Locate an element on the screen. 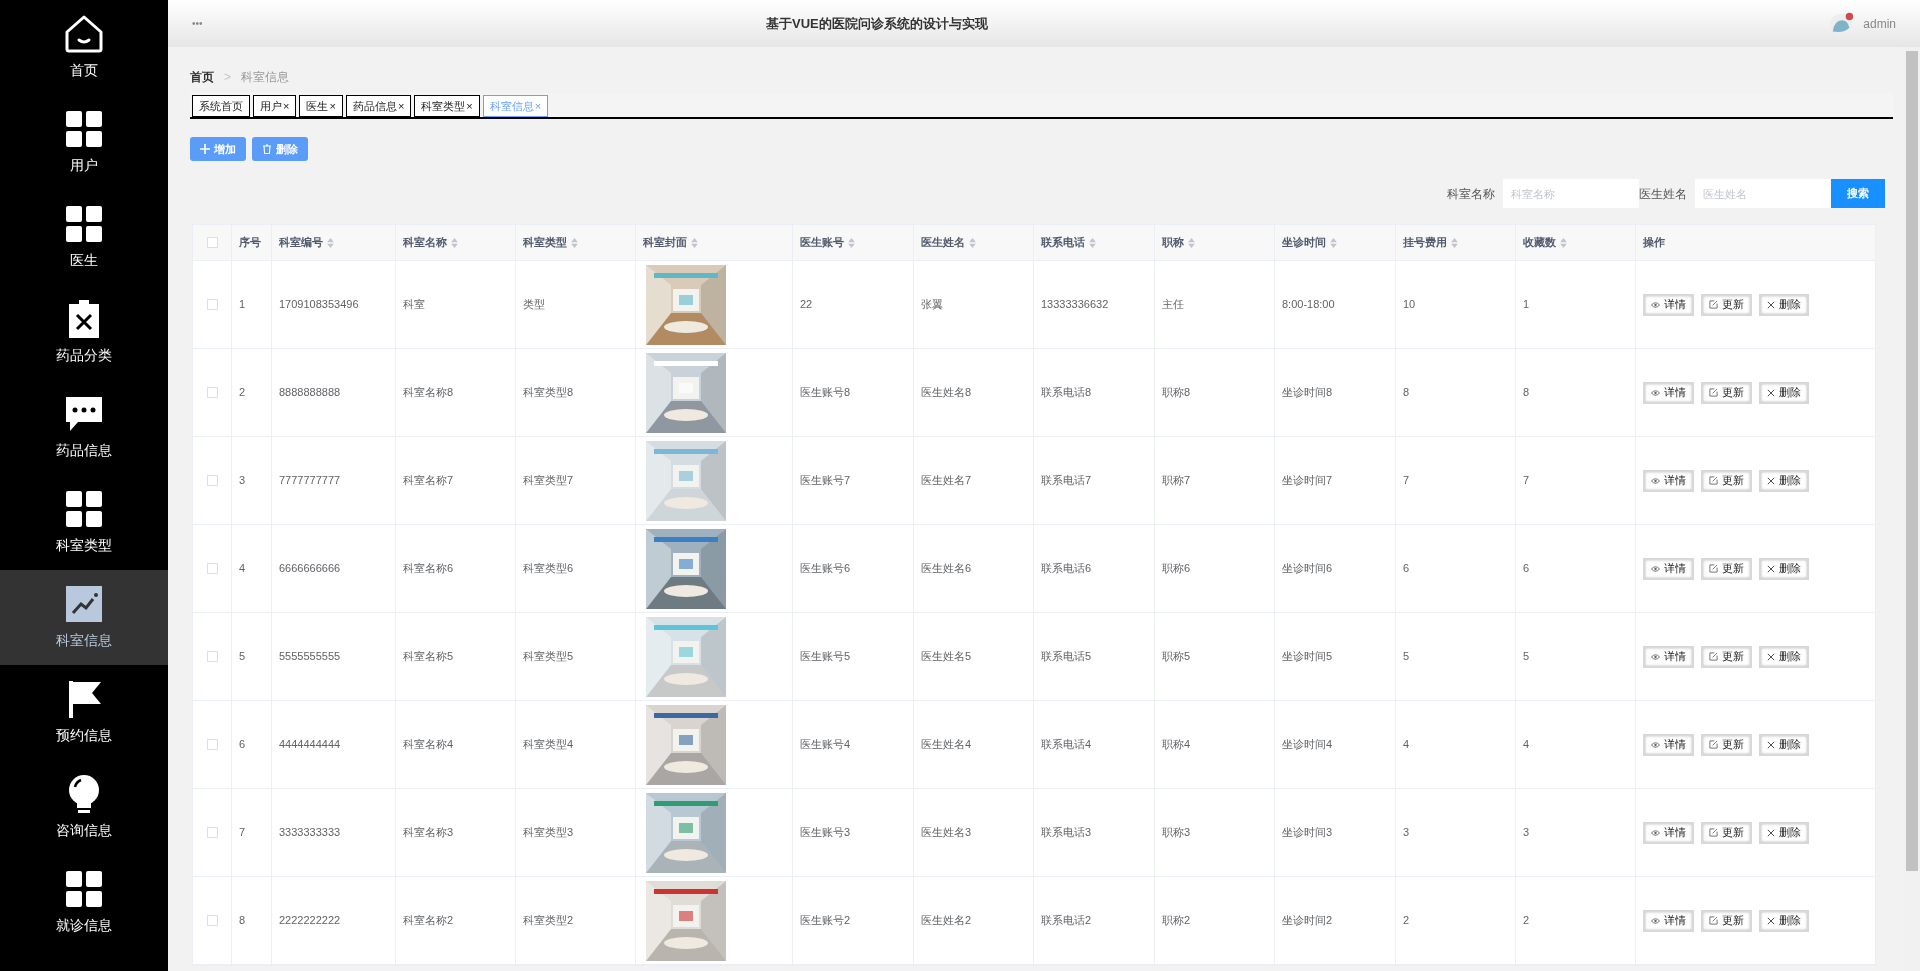 Image resolution: width=1920 pixels, height=971 pixels. sidebar-item: 科室类型 is located at coordinates (84, 522).